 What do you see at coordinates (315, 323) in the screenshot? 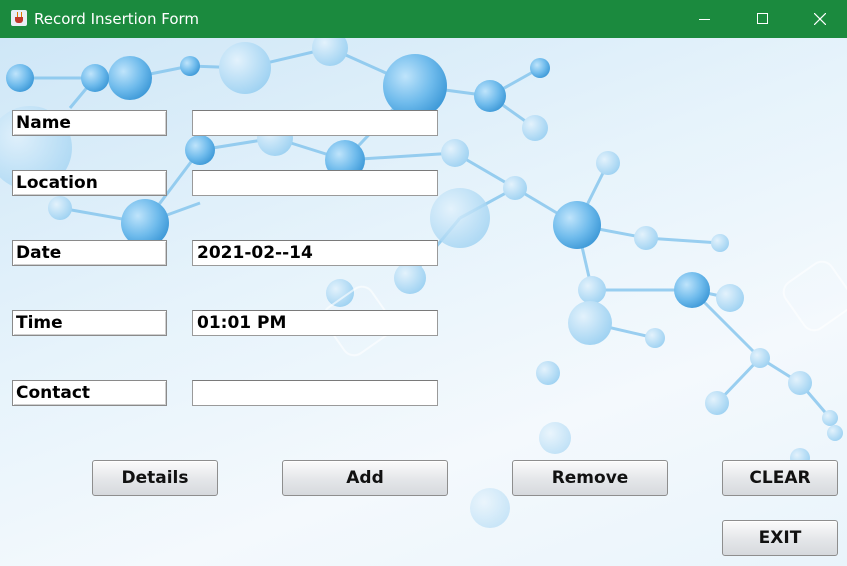
I see `time-input: 01:01 PM` at bounding box center [315, 323].